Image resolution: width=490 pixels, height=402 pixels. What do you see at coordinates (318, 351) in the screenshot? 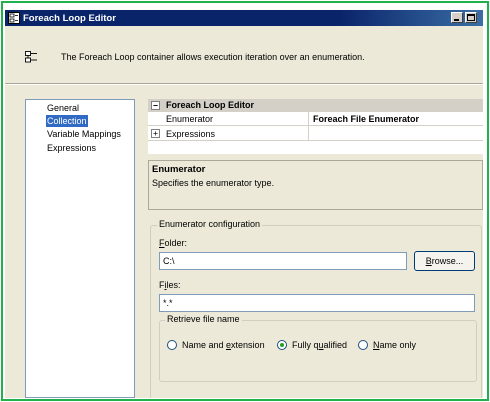
I see `retrieve-file-name-group` at bounding box center [318, 351].